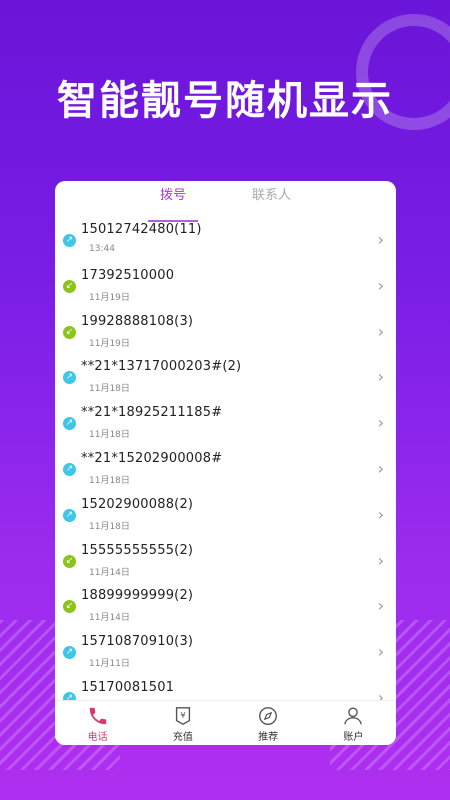 The width and height of the screenshot is (450, 800). I want to click on nav-label: 电话, so click(97, 737).